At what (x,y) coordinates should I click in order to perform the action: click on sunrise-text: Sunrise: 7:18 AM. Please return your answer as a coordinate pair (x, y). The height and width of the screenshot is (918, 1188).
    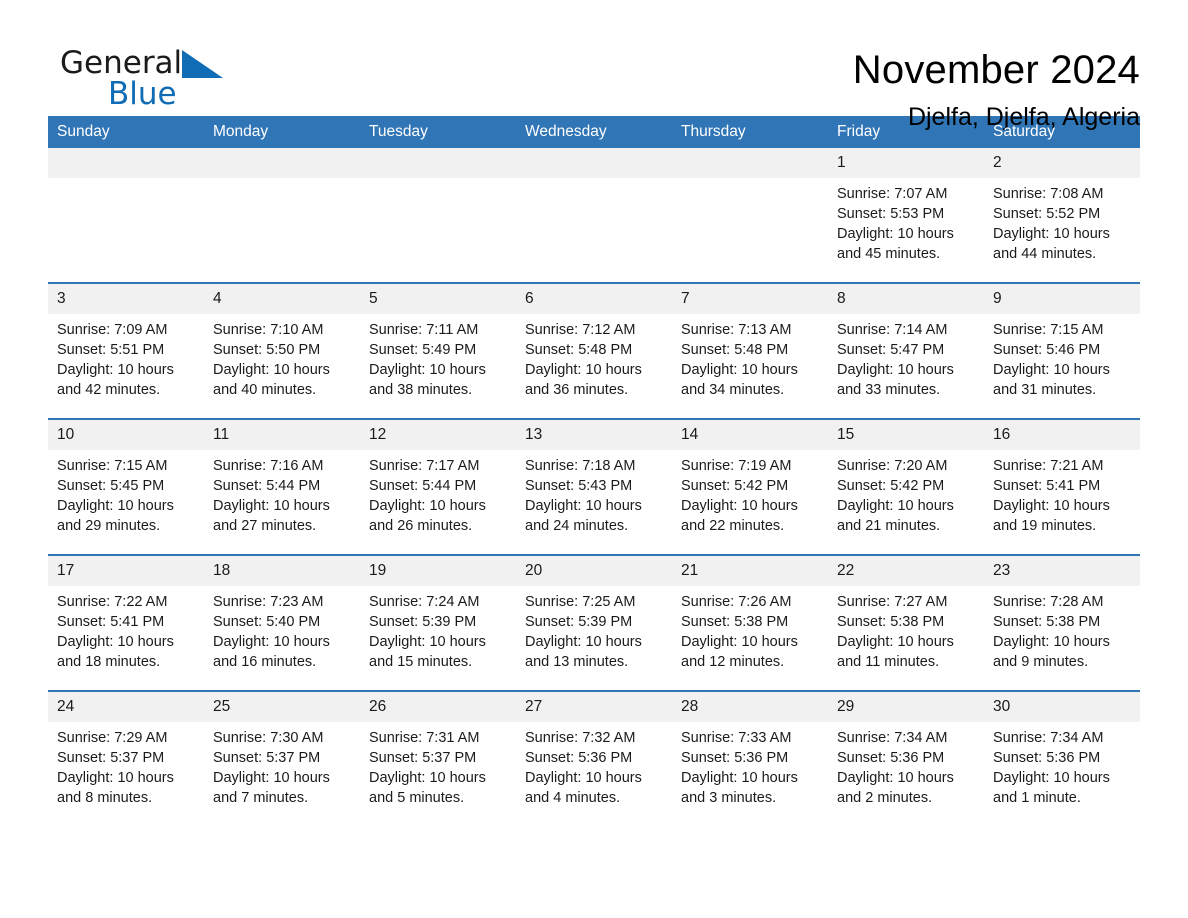
    Looking at the image, I should click on (580, 466).